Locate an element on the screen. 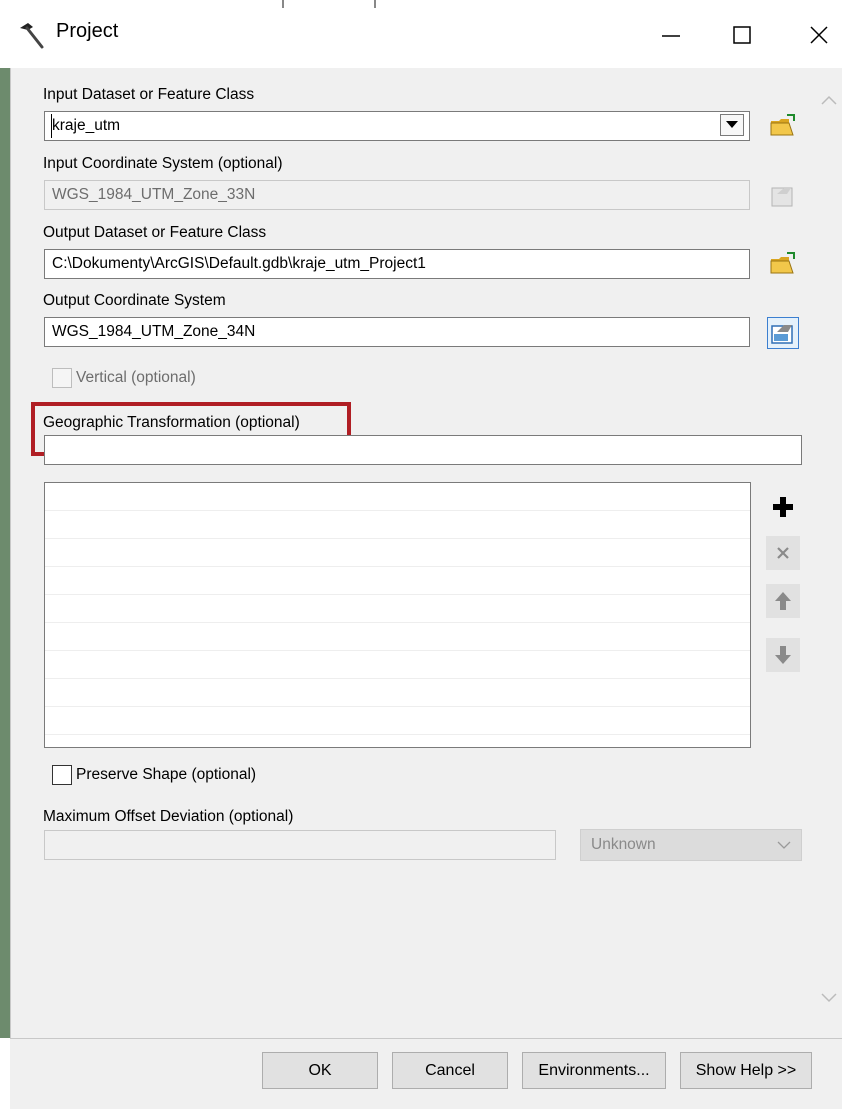 The height and width of the screenshot is (1109, 850). geo-transform-input is located at coordinates (423, 450).